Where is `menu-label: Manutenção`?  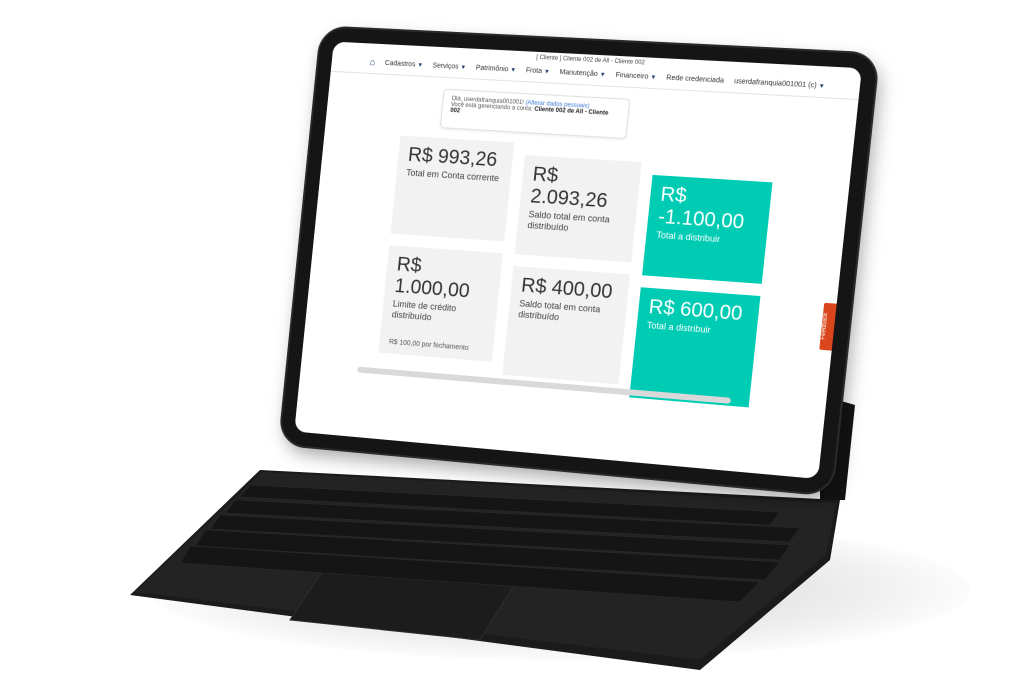
menu-label: Manutenção is located at coordinates (579, 74).